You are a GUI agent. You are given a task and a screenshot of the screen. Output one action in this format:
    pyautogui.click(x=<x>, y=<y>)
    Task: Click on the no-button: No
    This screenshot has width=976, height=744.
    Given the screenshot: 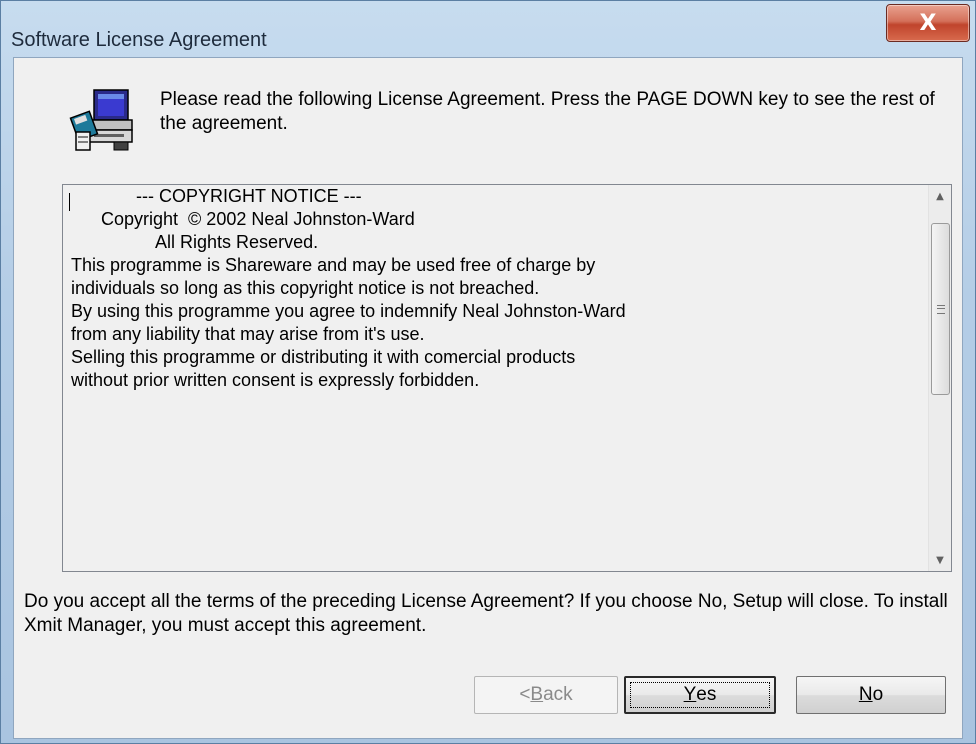 What is the action you would take?
    pyautogui.click(x=871, y=695)
    